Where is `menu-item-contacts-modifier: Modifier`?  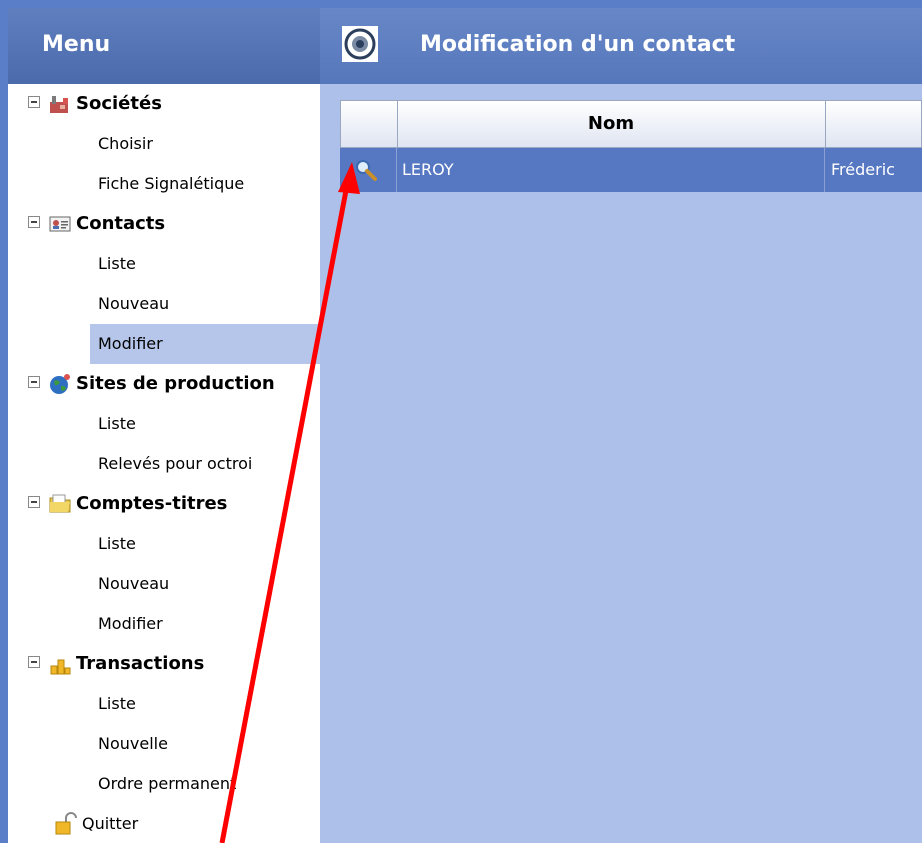 menu-item-contacts-modifier: Modifier is located at coordinates (205, 344).